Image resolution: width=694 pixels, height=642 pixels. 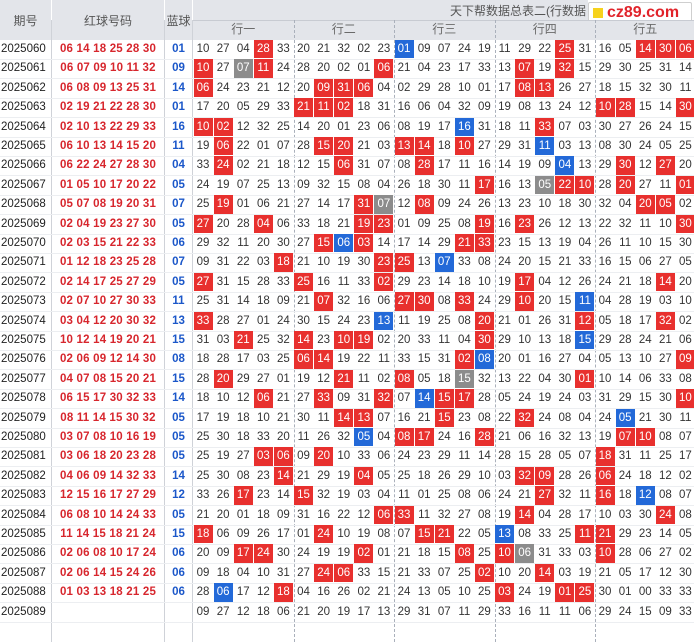 What do you see at coordinates (25, 20) in the screenshot?
I see `issue-column-header: 期号` at bounding box center [25, 20].